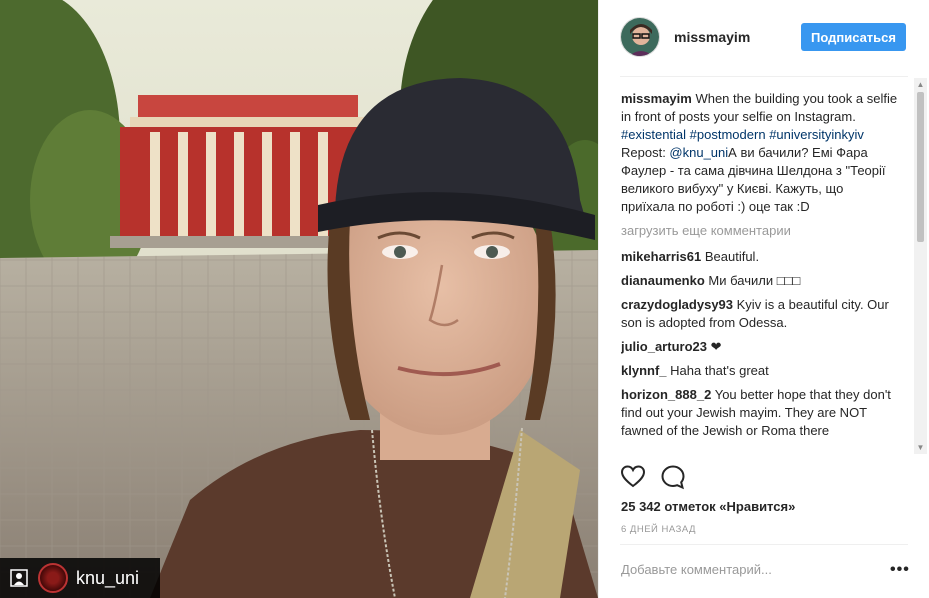  Describe the element at coordinates (920, 84) in the screenshot. I see `scroll-up-icon: ▲` at that location.